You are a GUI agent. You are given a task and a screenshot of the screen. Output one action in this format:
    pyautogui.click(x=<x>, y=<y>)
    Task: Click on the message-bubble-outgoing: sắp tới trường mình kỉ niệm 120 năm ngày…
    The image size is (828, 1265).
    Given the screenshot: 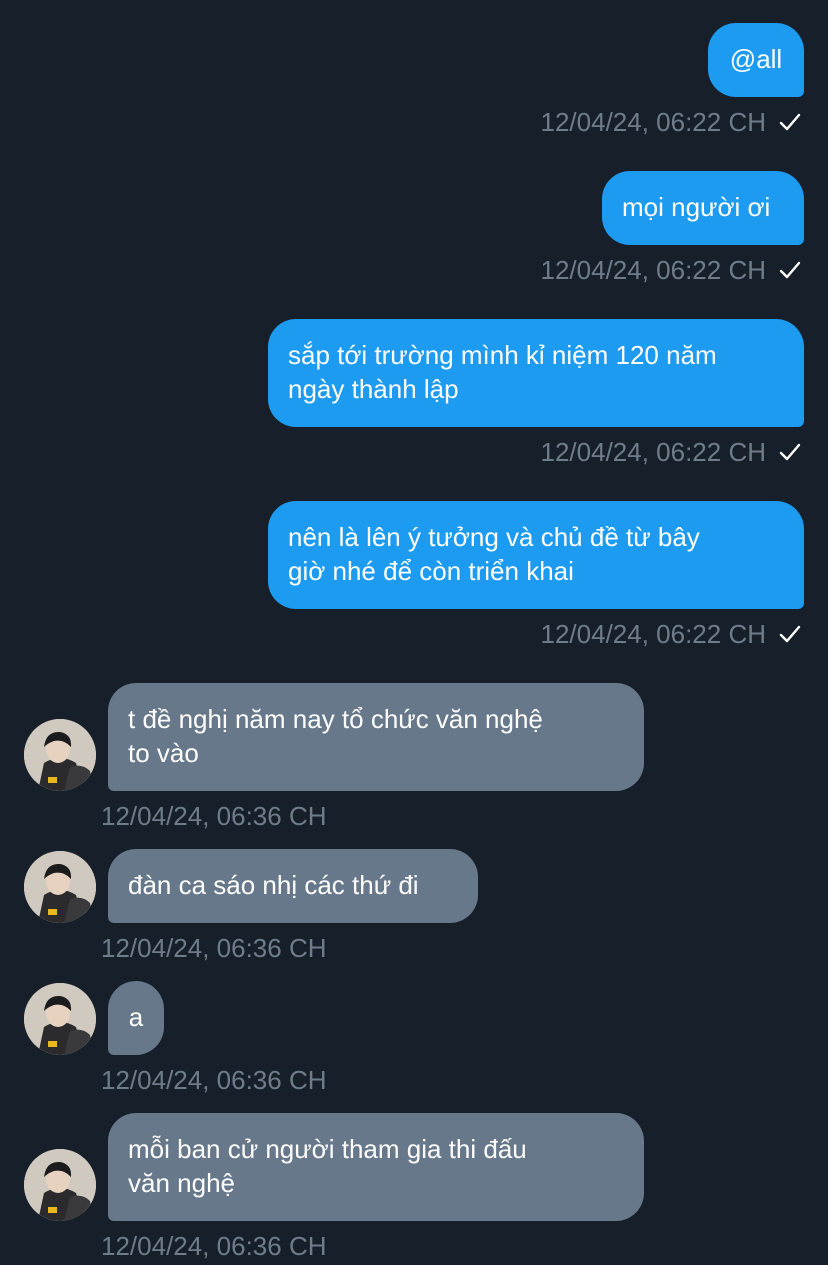 What is the action you would take?
    pyautogui.click(x=536, y=373)
    